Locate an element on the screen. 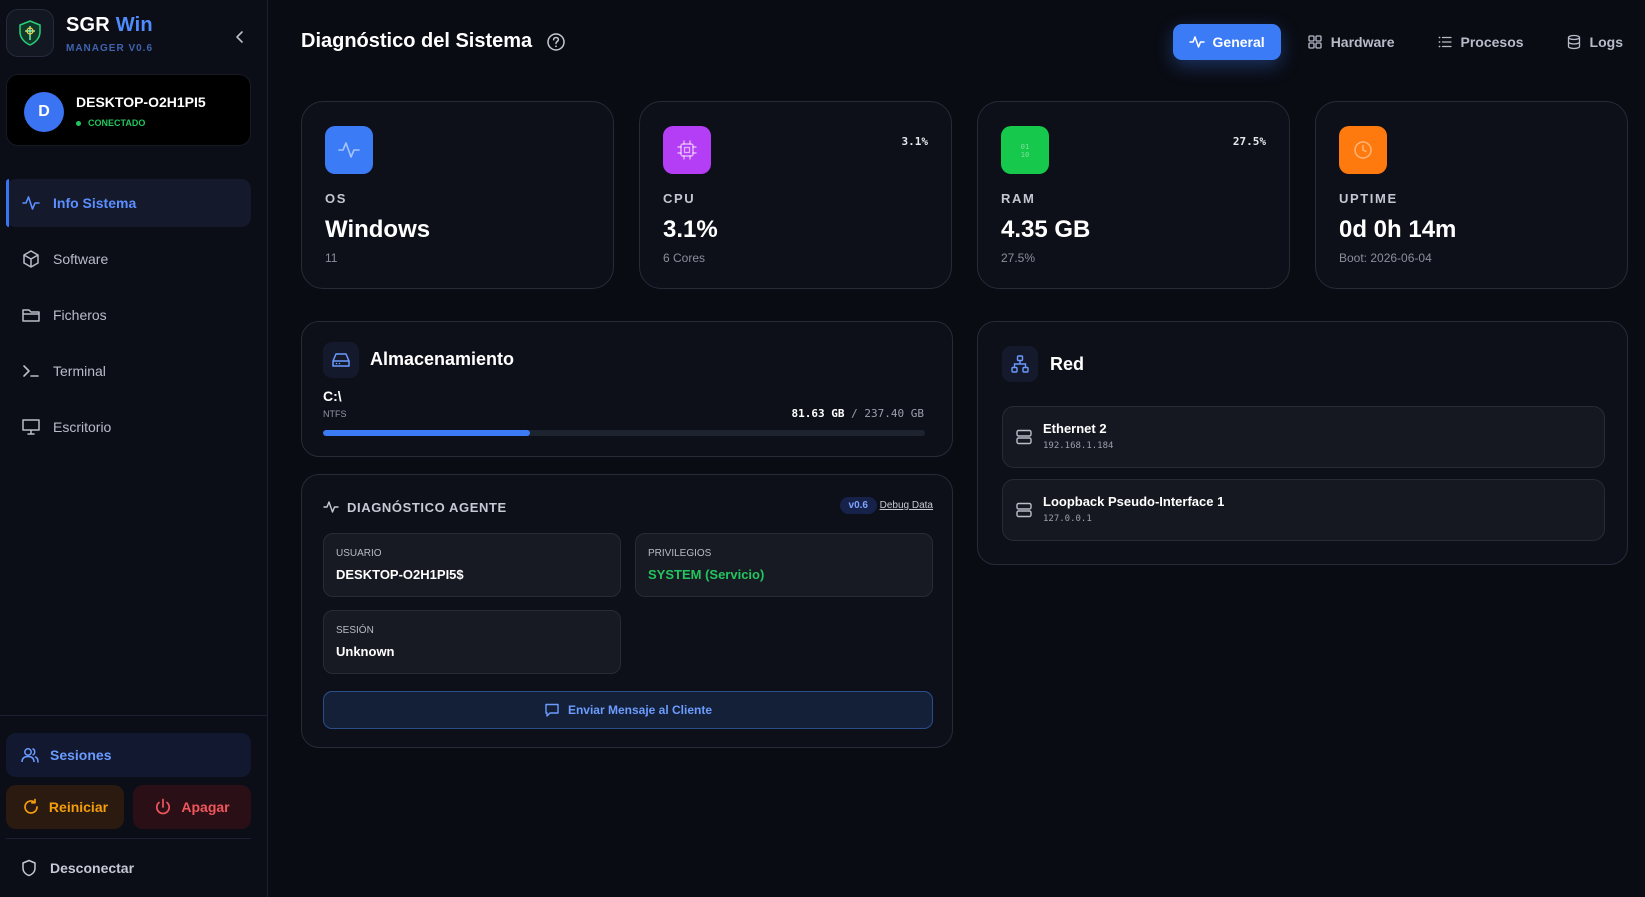 The image size is (1645, 897). network-icon-box is located at coordinates (1020, 364).